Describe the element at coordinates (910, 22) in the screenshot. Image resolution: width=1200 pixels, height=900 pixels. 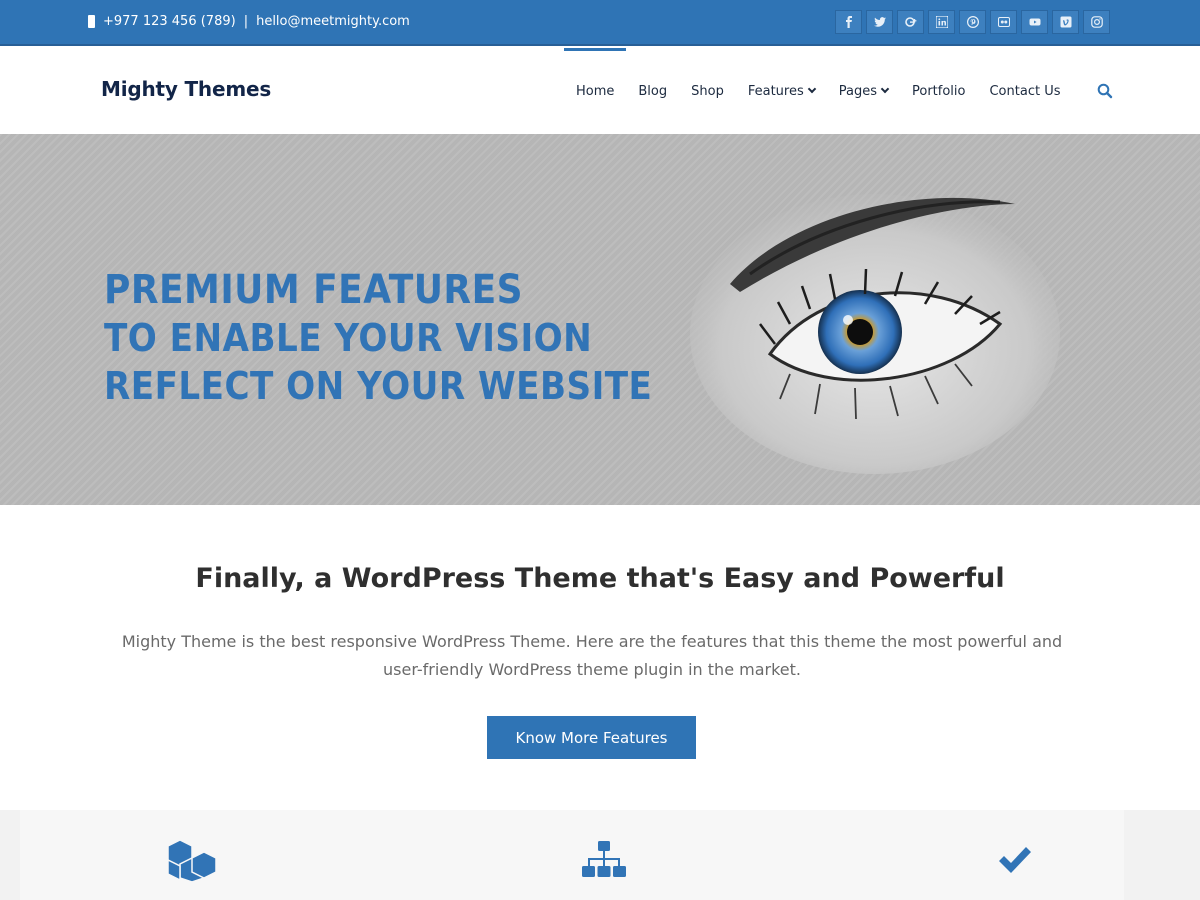
I see `google-plus-icon` at that location.